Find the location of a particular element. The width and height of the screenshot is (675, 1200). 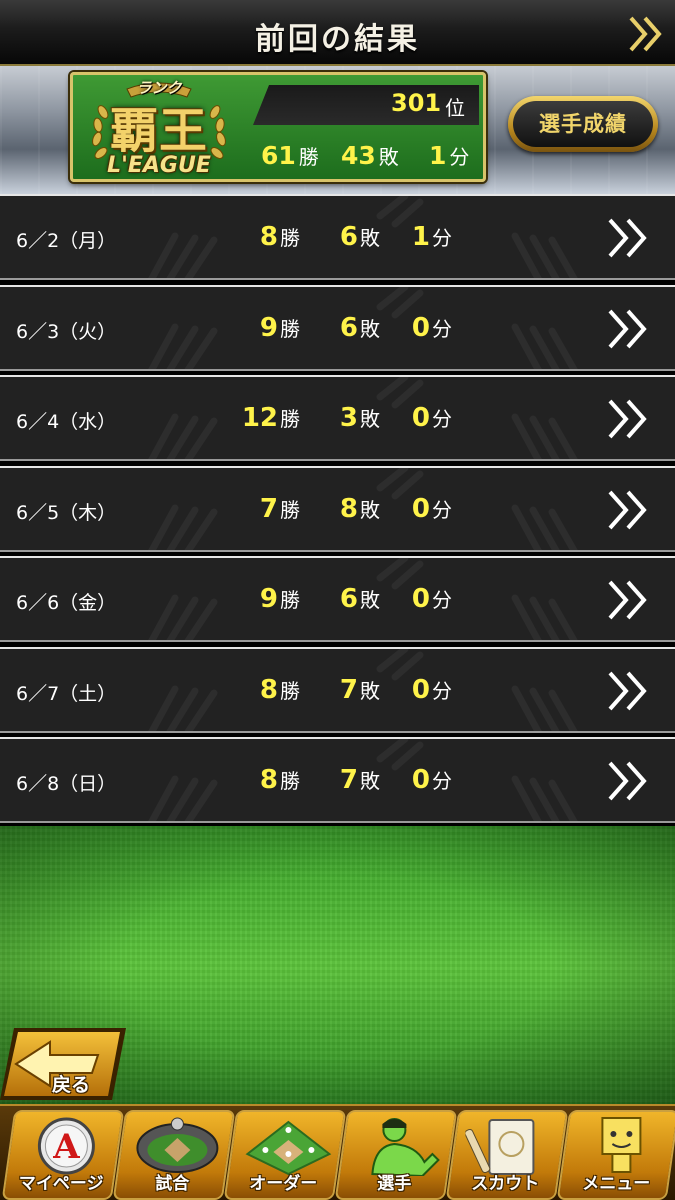

stadium-icon is located at coordinates (177, 1145).